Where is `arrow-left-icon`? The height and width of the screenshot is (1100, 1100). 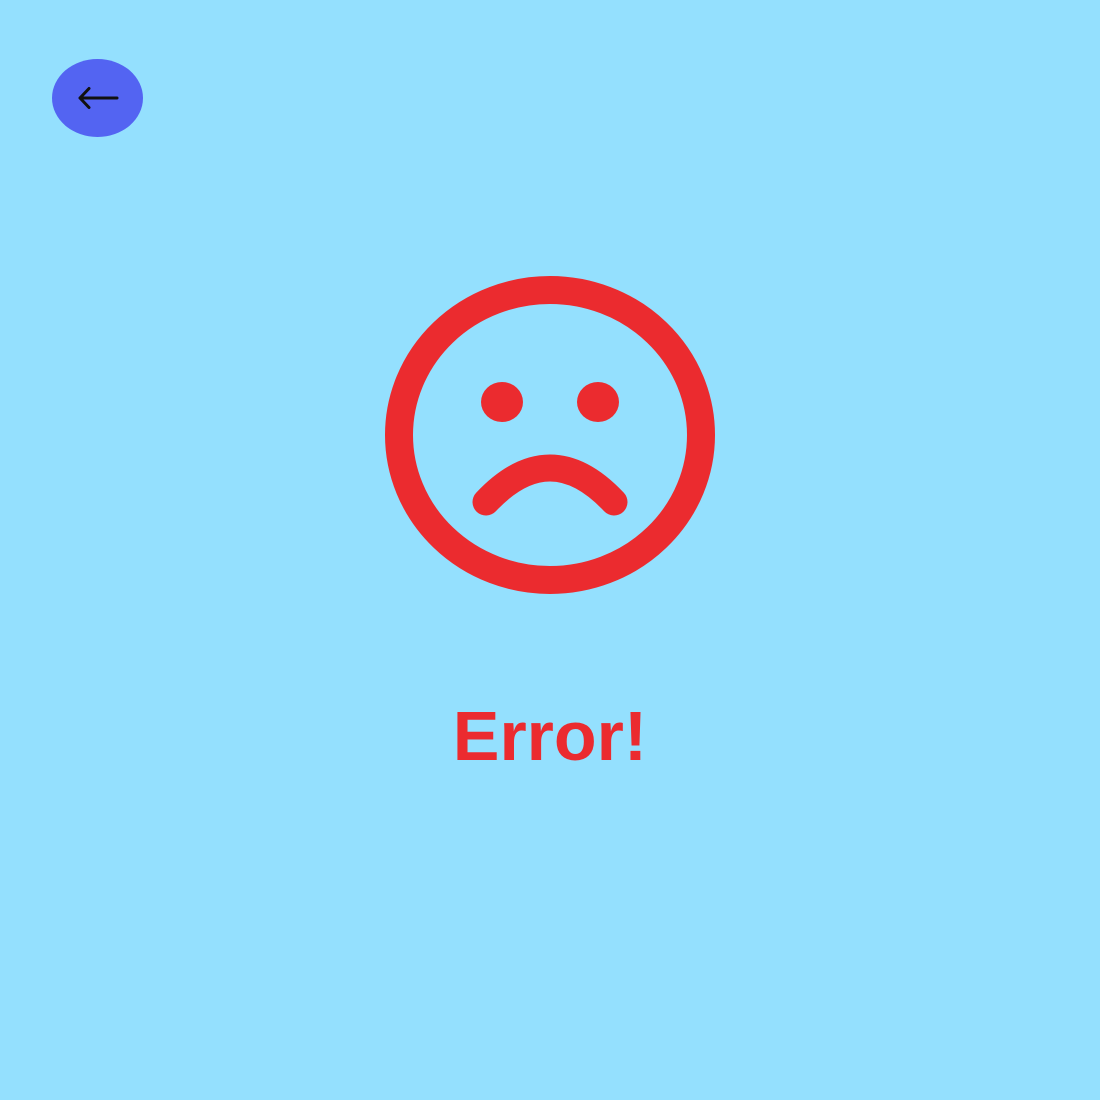
arrow-left-icon is located at coordinates (98, 98).